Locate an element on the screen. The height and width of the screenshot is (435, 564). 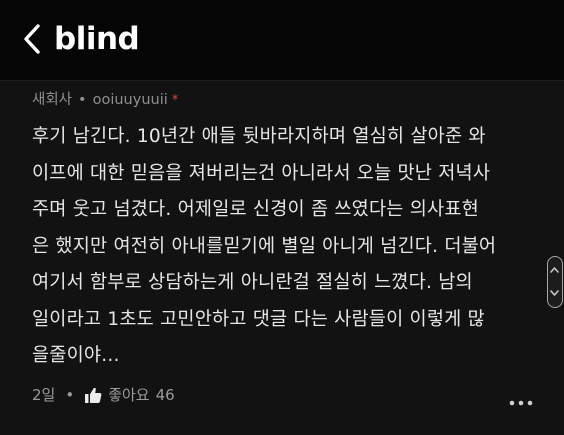
comment-footer: 2일 • 좋아요 46 is located at coordinates (103, 395).